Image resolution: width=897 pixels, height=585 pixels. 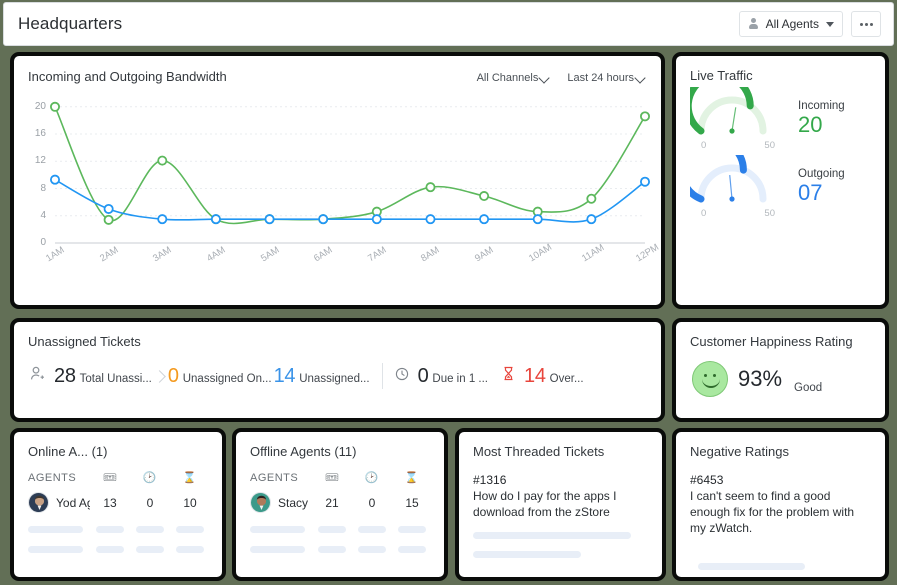 I want to click on top-bar-actions: All Agents, so click(x=809, y=24).